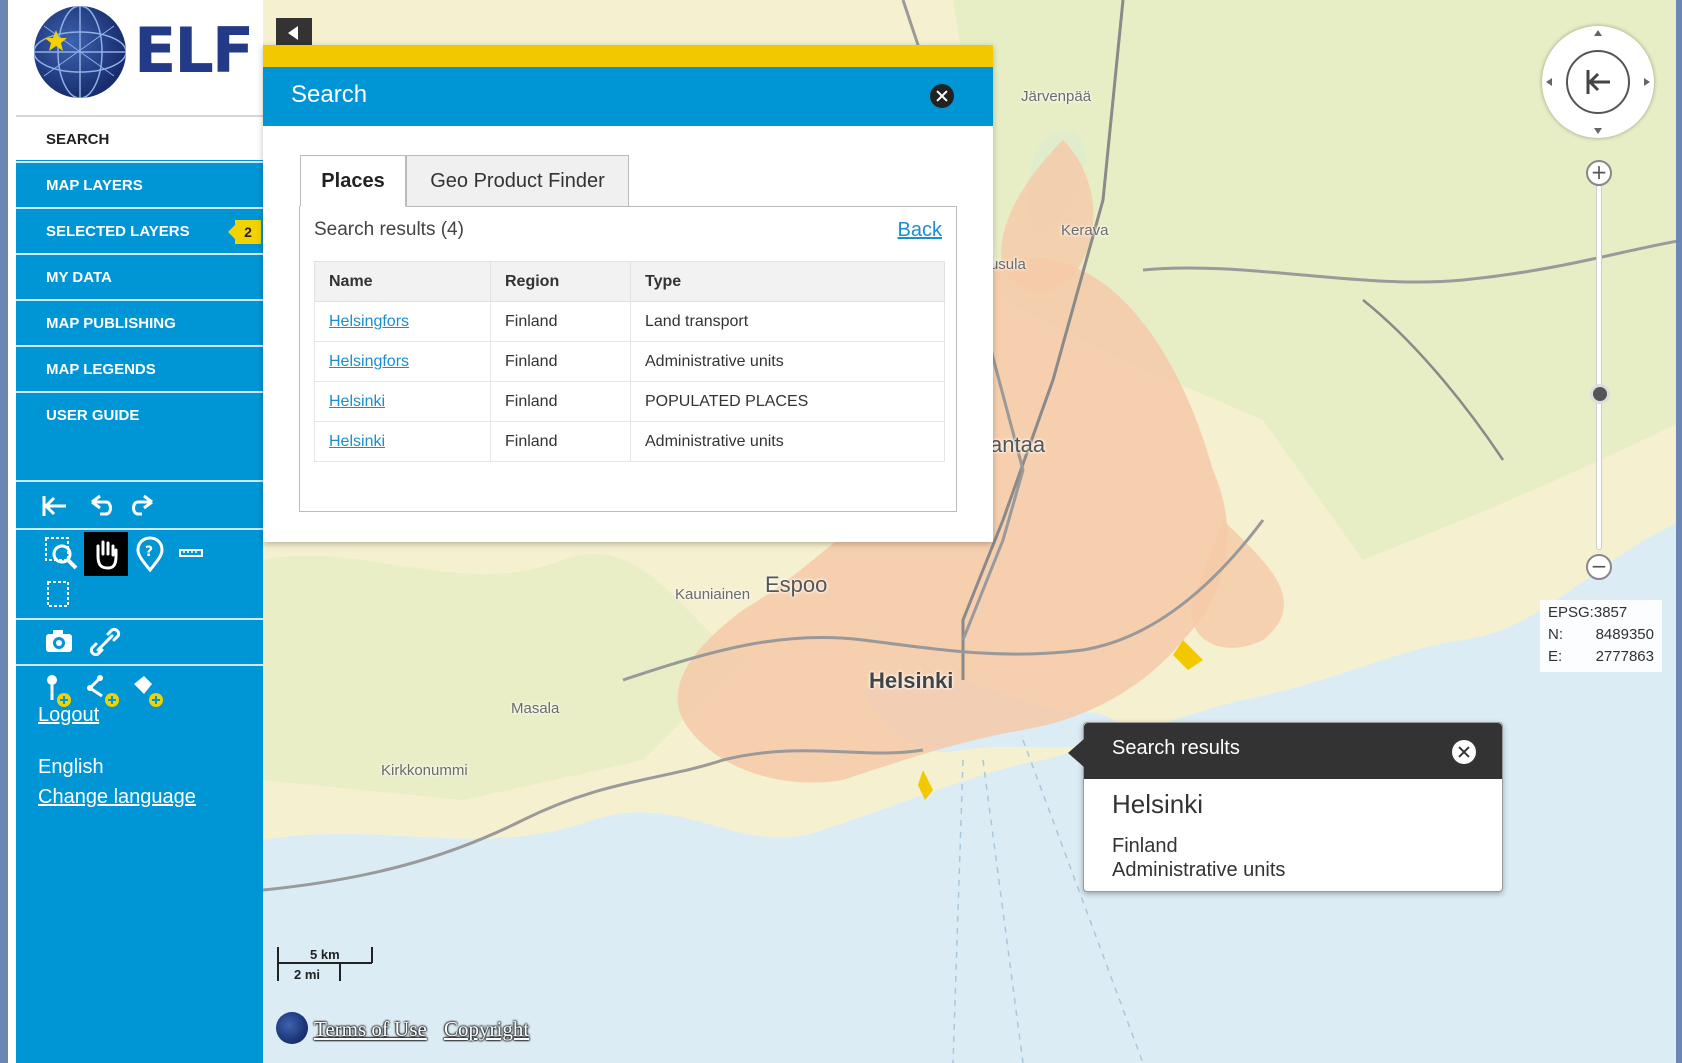  I want to click on history-toolbar, so click(139, 504).